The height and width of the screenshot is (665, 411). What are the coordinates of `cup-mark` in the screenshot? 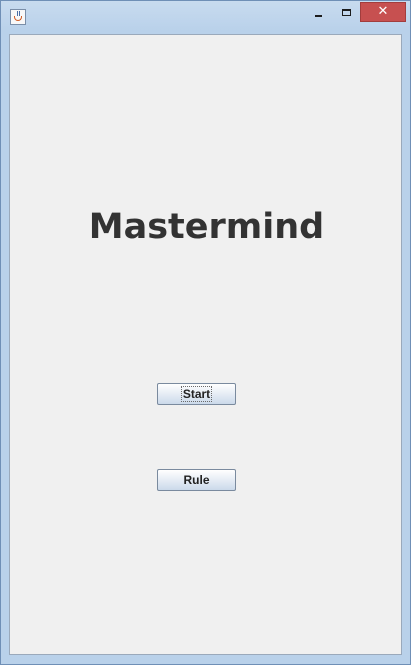 It's located at (18, 18).